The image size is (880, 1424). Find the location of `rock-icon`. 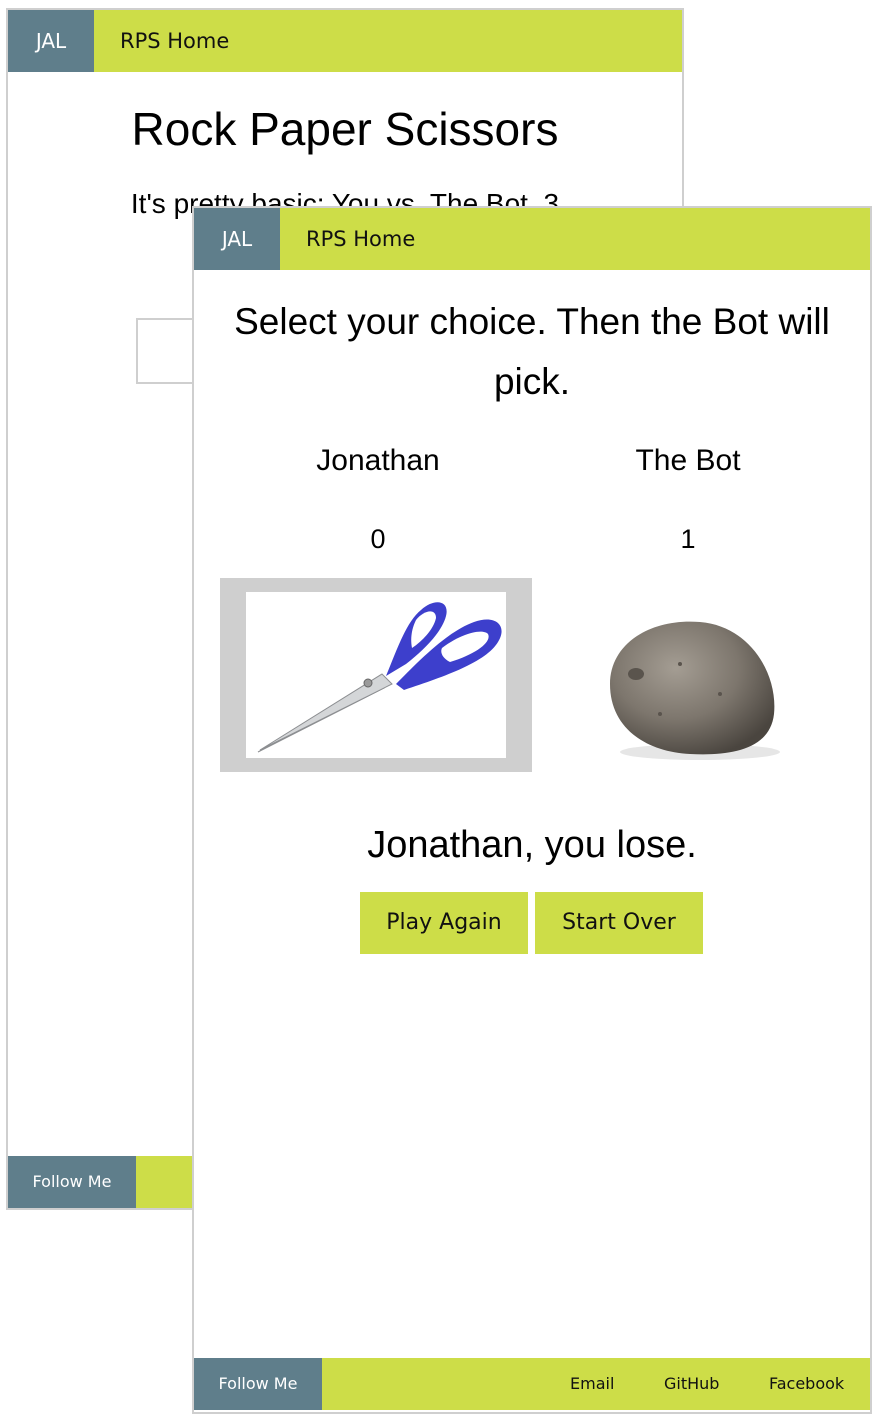

rock-icon is located at coordinates (690, 684).